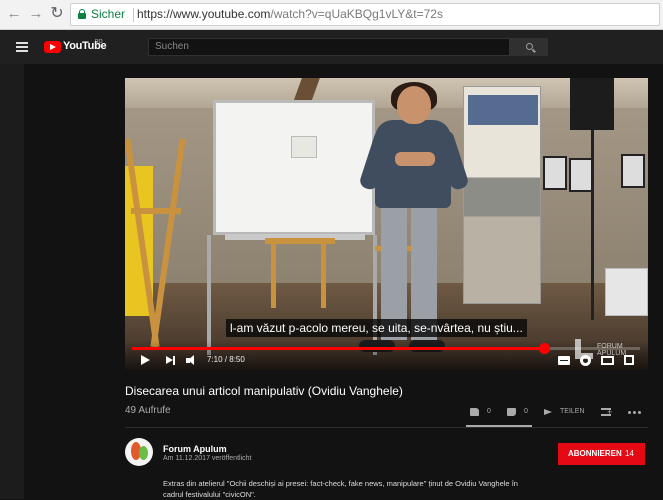 Image resolution: width=663 pixels, height=500 pixels. I want to click on play-icon, so click(145, 360).